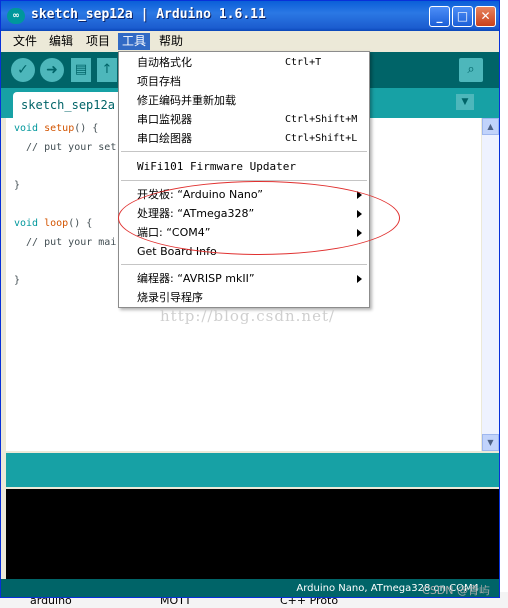  I want to click on verify-button: ✓, so click(23, 70).